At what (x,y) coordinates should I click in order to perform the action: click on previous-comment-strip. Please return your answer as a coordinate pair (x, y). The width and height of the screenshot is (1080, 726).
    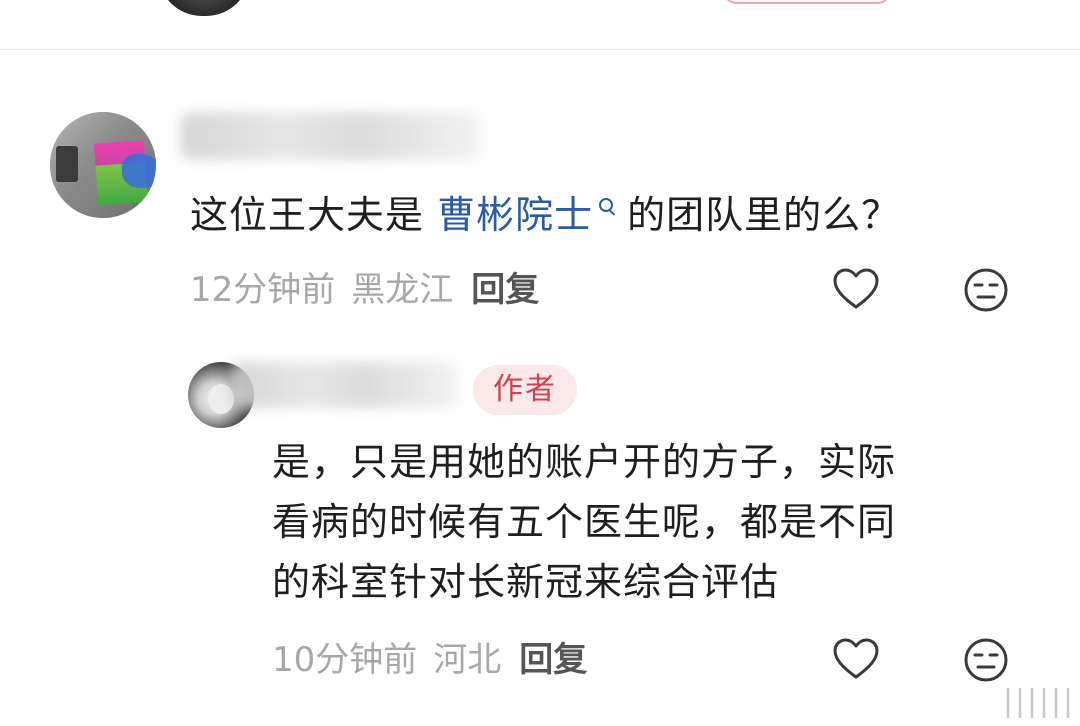
    Looking at the image, I should click on (540, 25).